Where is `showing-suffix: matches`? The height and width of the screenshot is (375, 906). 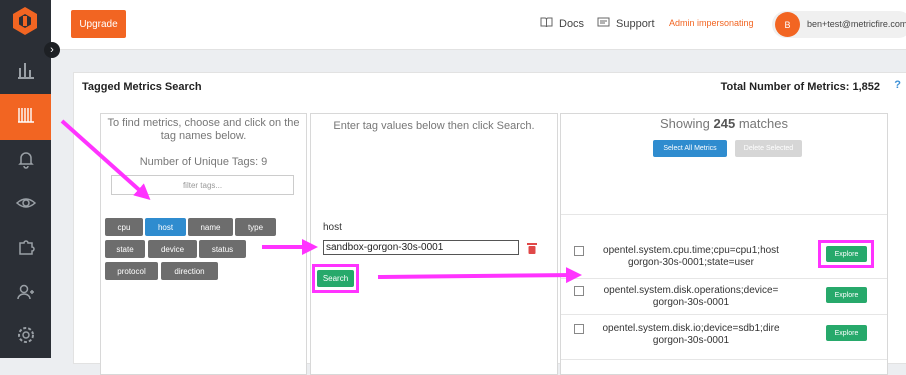 showing-suffix: matches is located at coordinates (763, 123).